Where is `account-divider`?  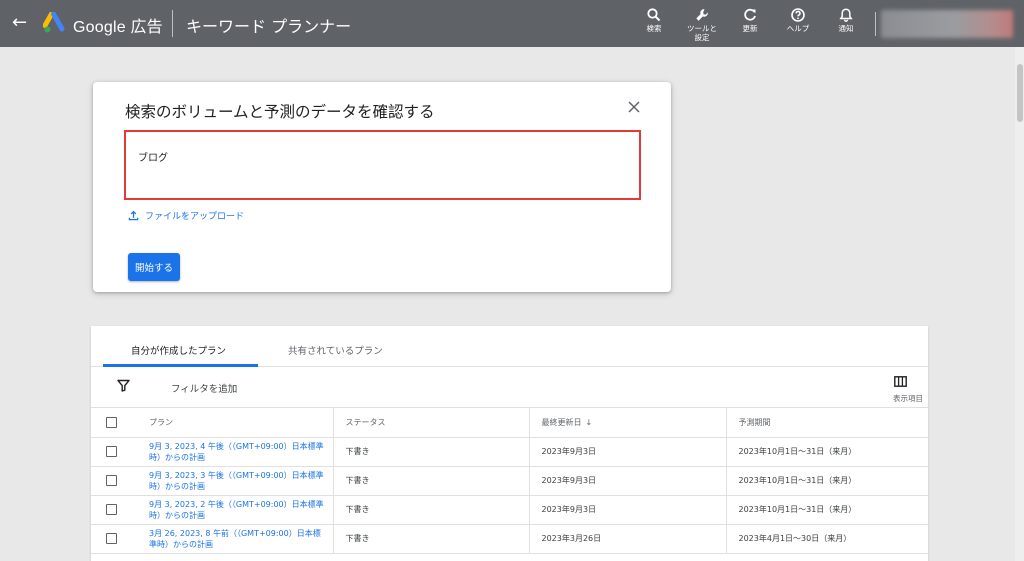
account-divider is located at coordinates (875, 24).